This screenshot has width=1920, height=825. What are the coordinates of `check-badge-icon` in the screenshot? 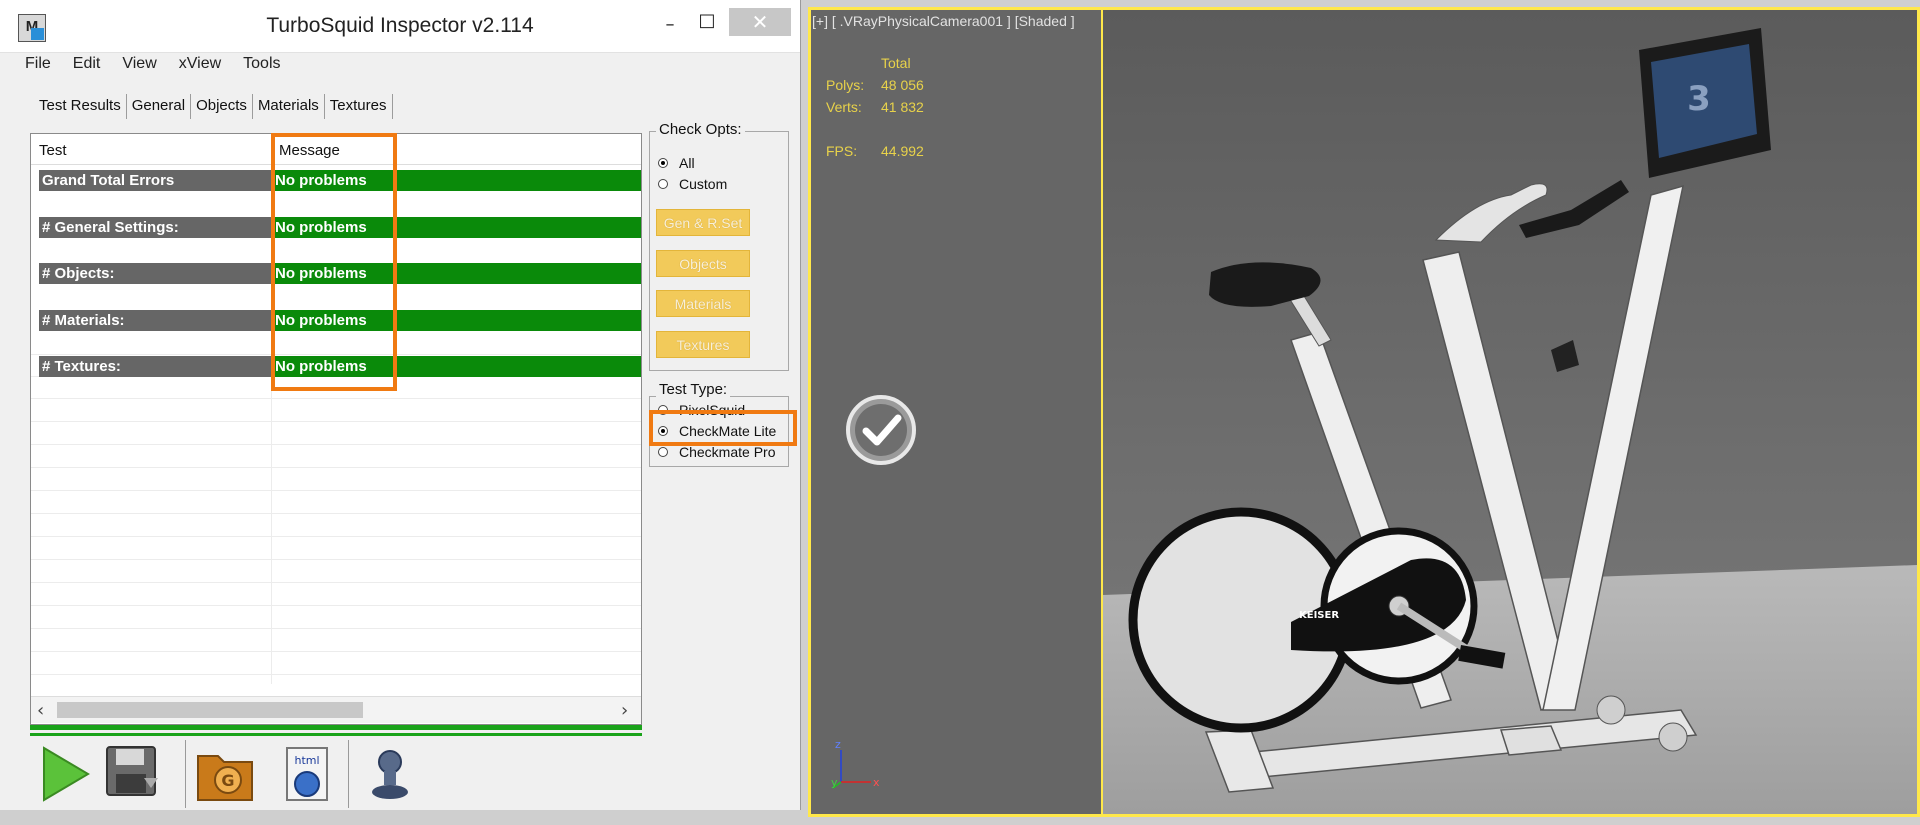 It's located at (881, 430).